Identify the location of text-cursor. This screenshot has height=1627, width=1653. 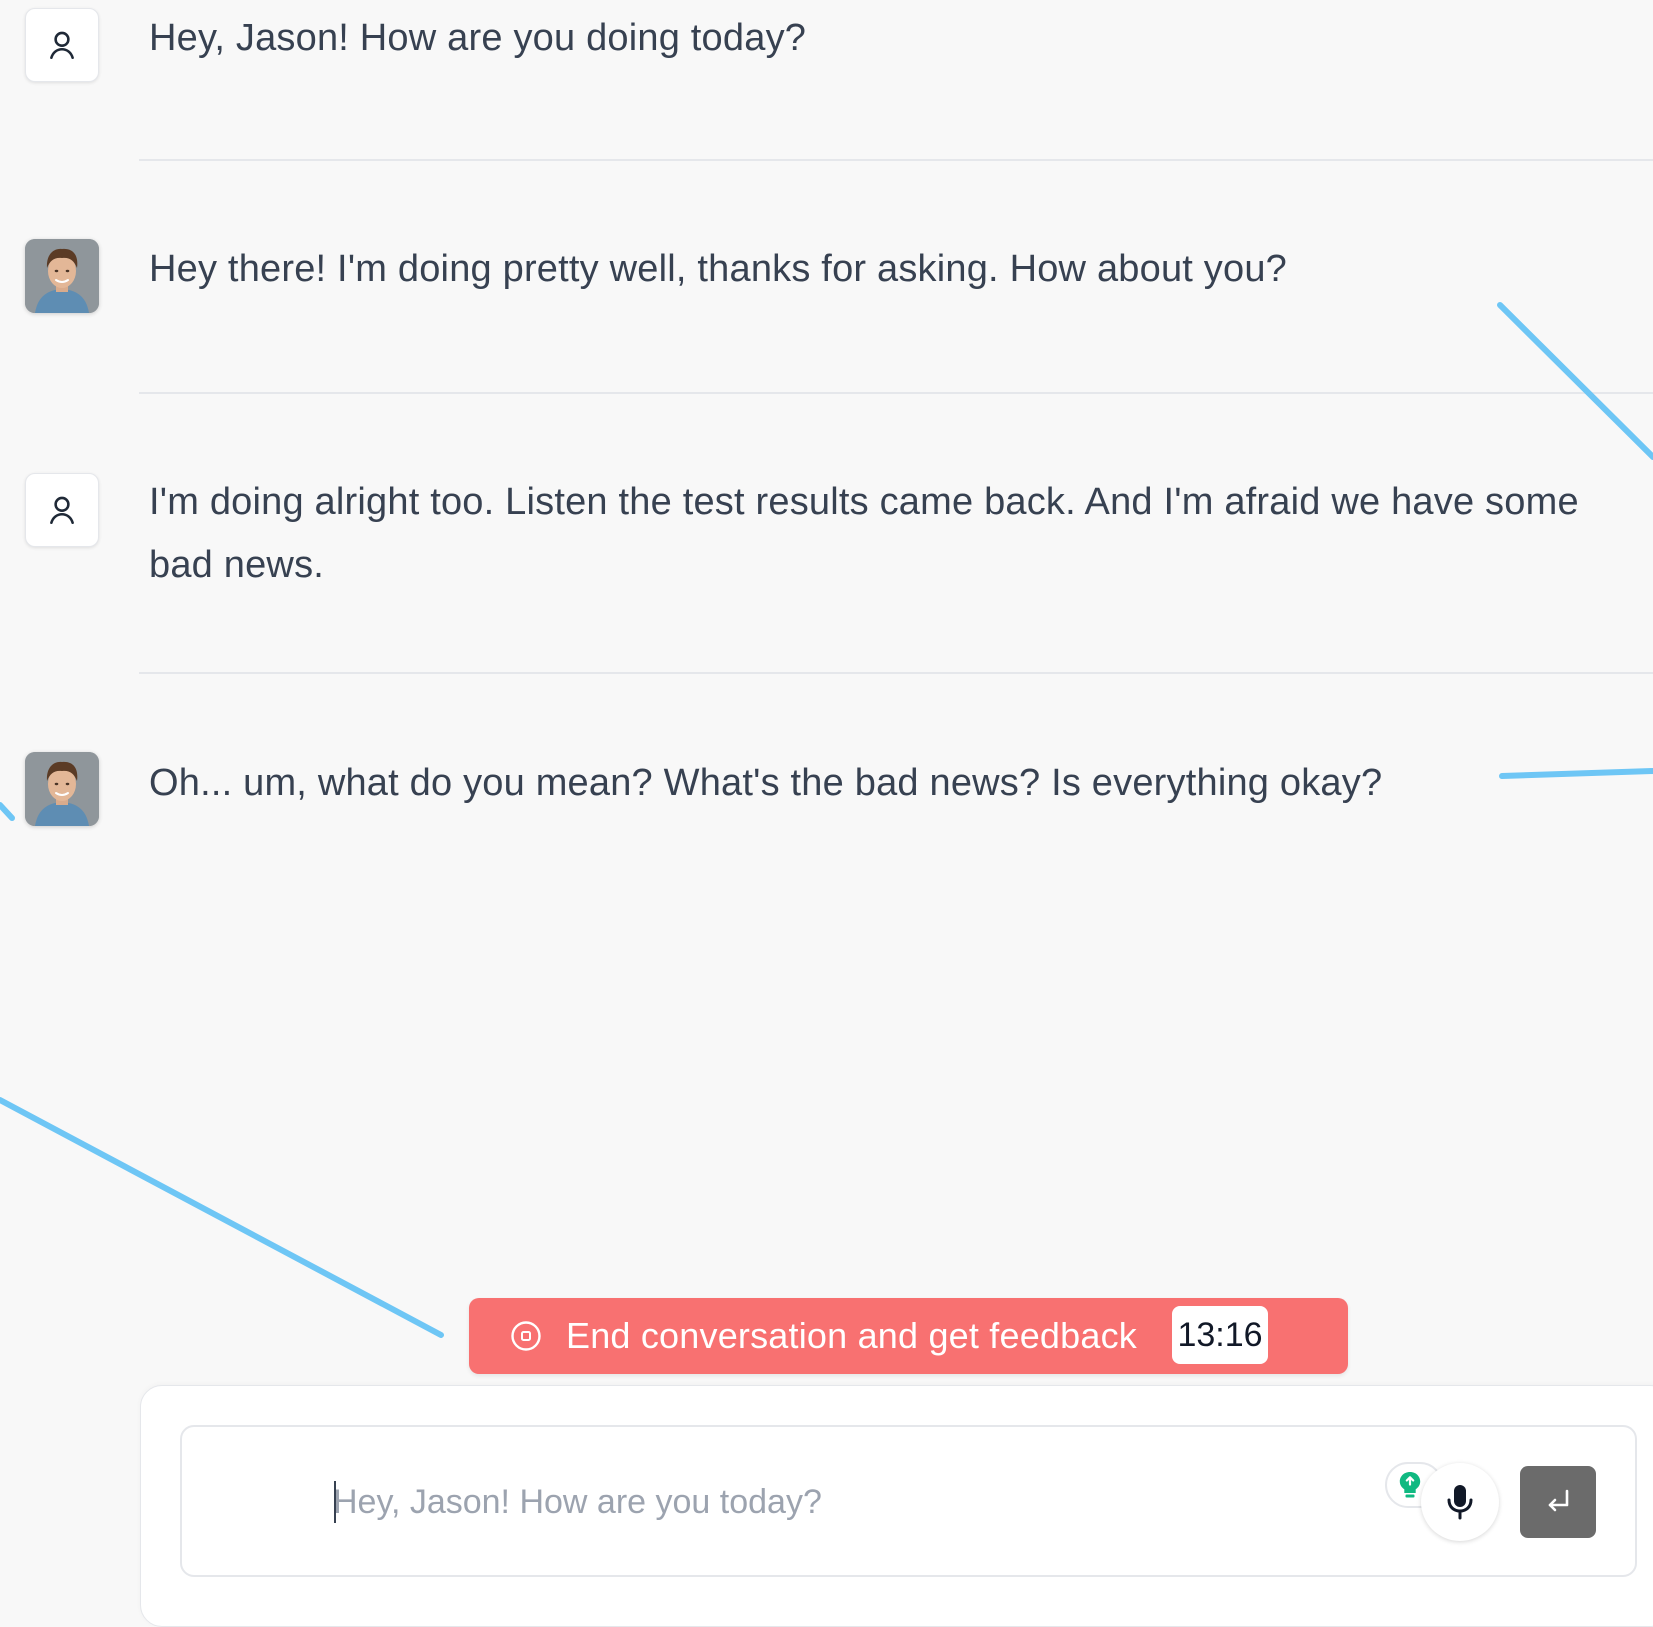
(335, 1502).